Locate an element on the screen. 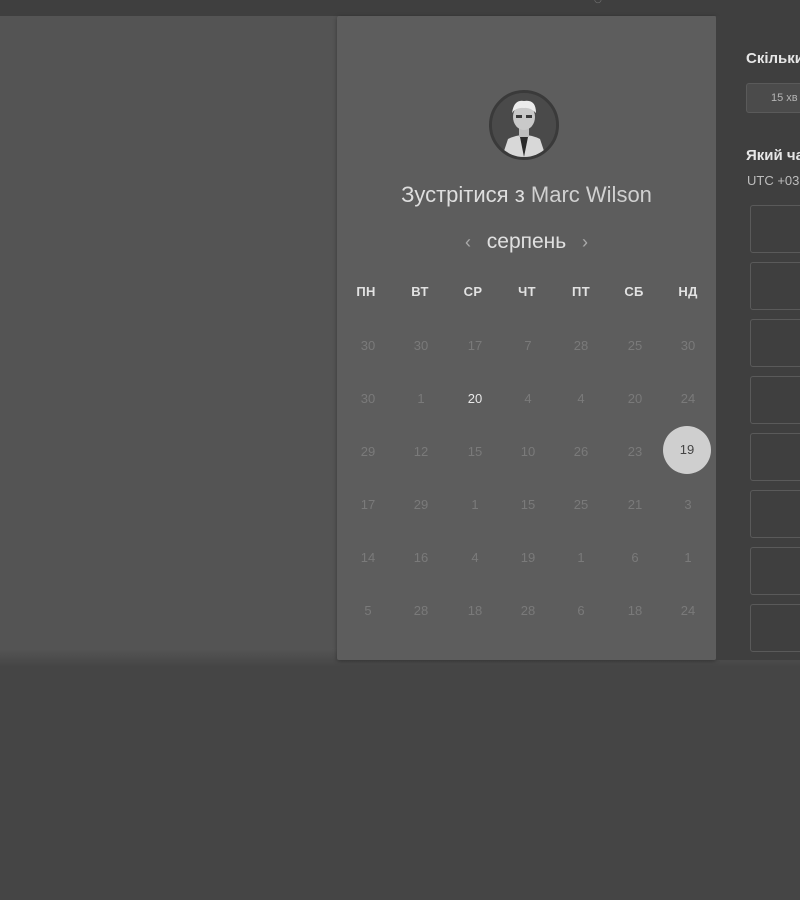 Image resolution: width=800 pixels, height=900 pixels. calendar-day: 12 is located at coordinates (421, 451).